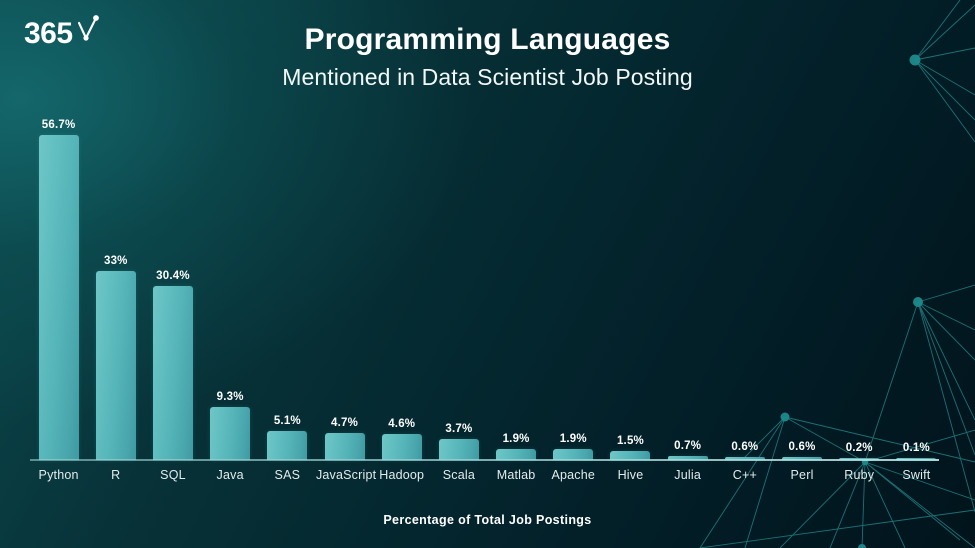 The image size is (975, 548). I want to click on x-axis-label-hadoop: Hadoop, so click(402, 475).